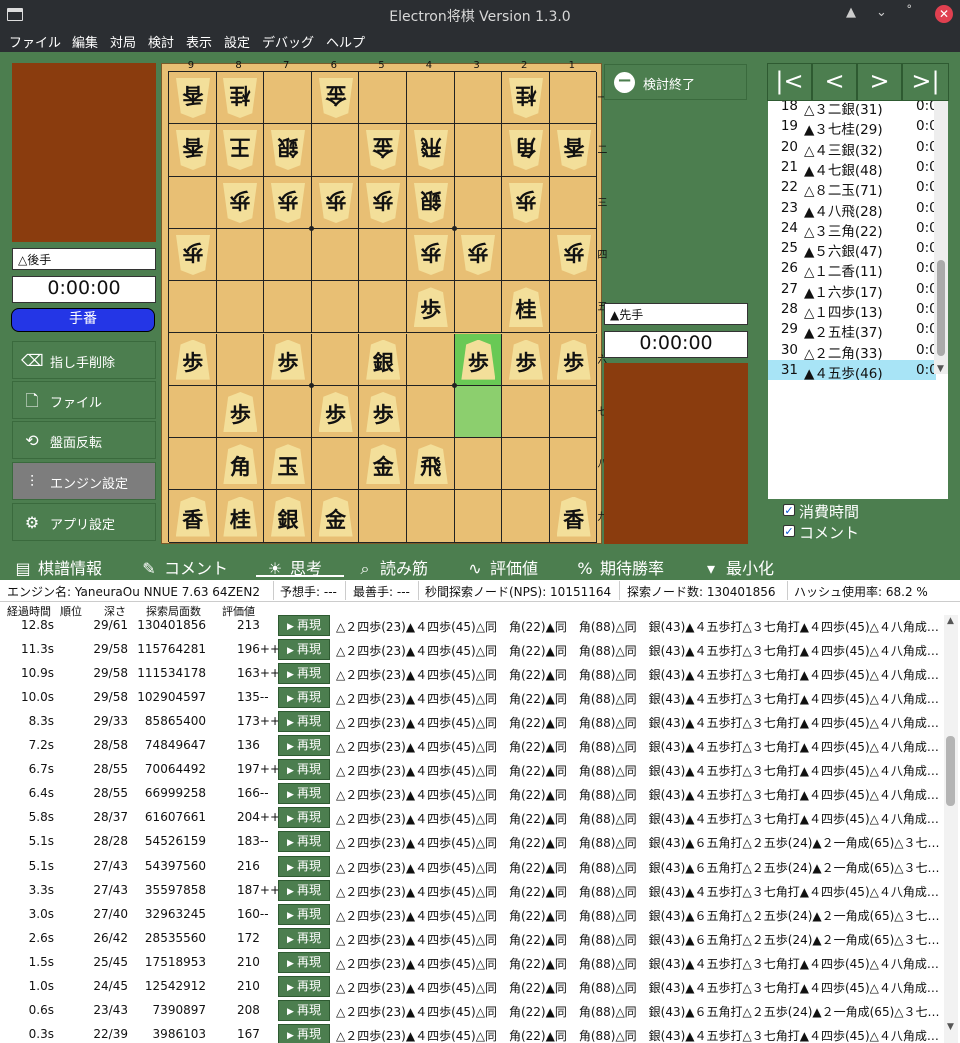 The height and width of the screenshot is (1043, 960). Describe the element at coordinates (738, 566) in the screenshot. I see `tab-minimize: ▾ 最小化` at that location.